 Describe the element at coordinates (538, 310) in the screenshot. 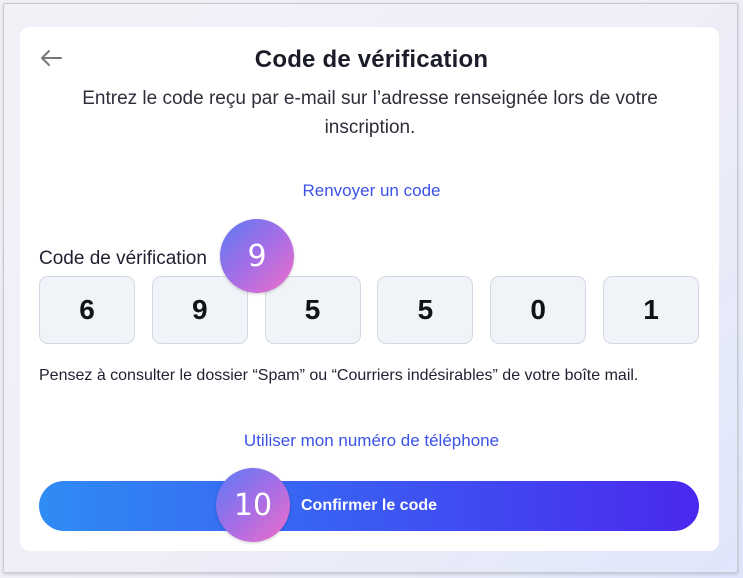

I see `code-digit-input: 0` at that location.